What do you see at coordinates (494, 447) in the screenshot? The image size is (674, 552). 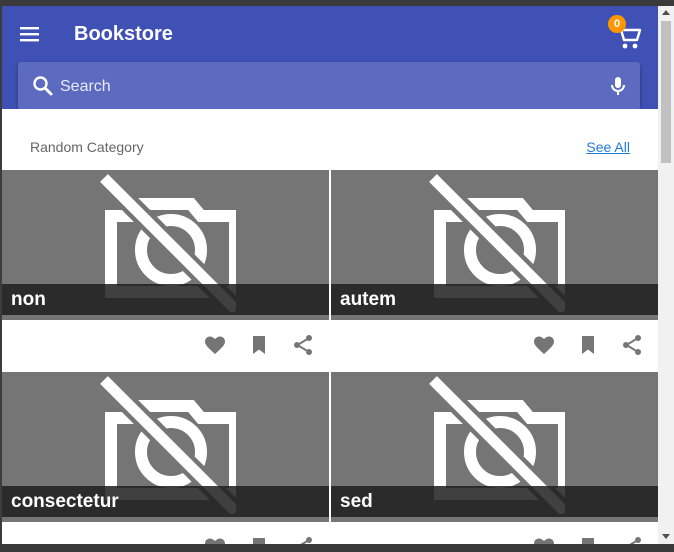 I see `book-cover: sed` at bounding box center [494, 447].